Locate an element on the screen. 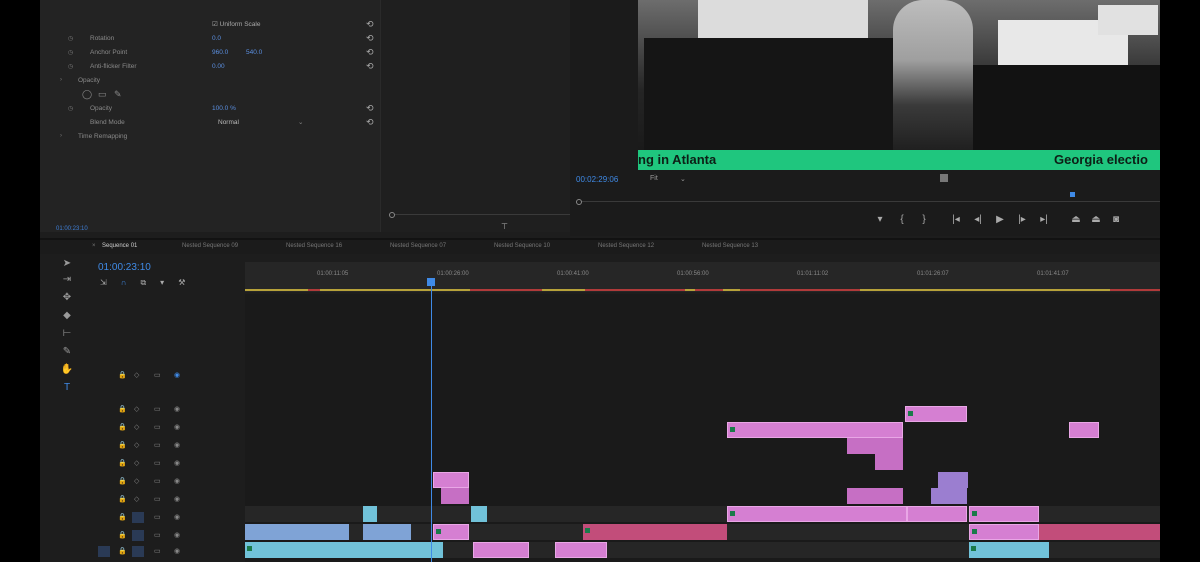  close-icon: × is located at coordinates (94, 246).